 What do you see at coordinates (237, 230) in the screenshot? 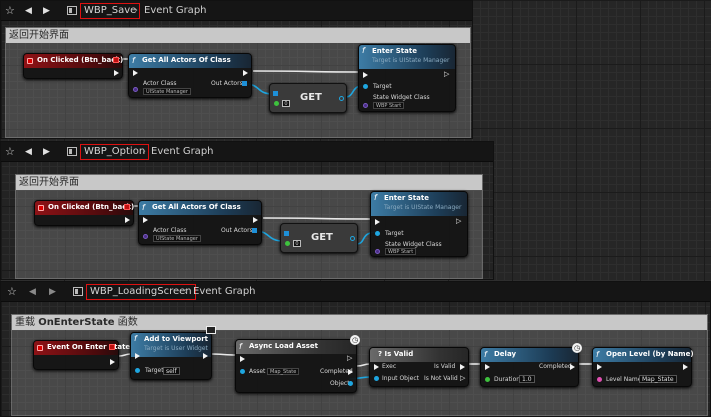
I see `out-actors-label: Out Actors` at bounding box center [237, 230].